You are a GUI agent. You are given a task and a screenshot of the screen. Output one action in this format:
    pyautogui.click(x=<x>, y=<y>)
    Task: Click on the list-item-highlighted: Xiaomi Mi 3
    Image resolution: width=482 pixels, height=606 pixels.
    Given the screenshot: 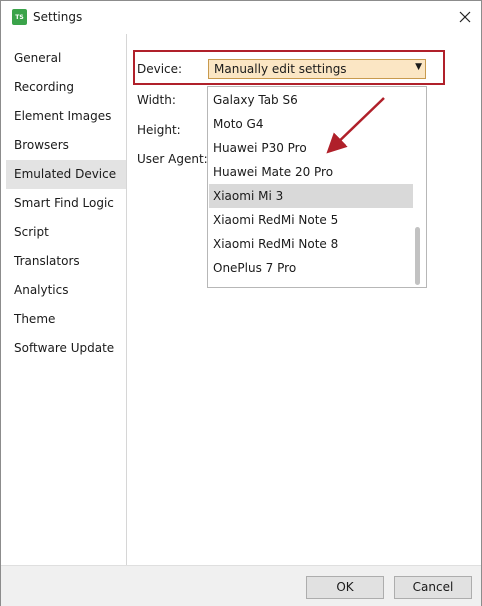 What is the action you would take?
    pyautogui.click(x=311, y=196)
    